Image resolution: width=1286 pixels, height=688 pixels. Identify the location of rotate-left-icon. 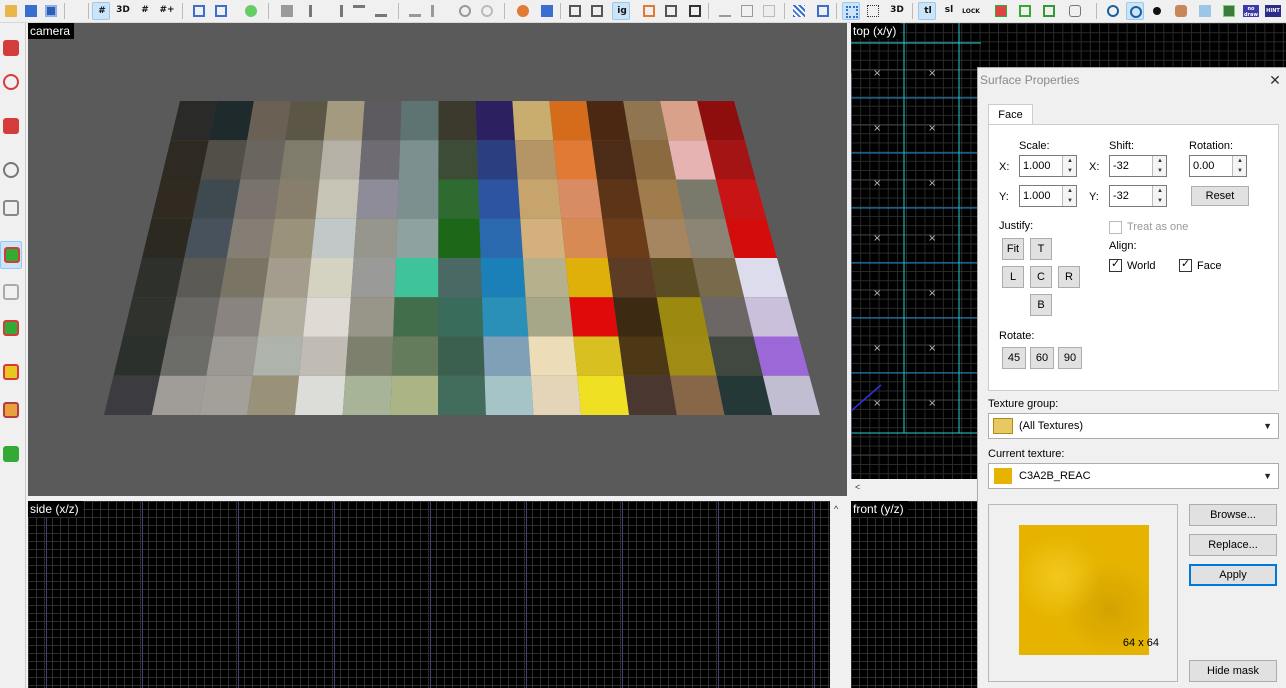
(465, 11).